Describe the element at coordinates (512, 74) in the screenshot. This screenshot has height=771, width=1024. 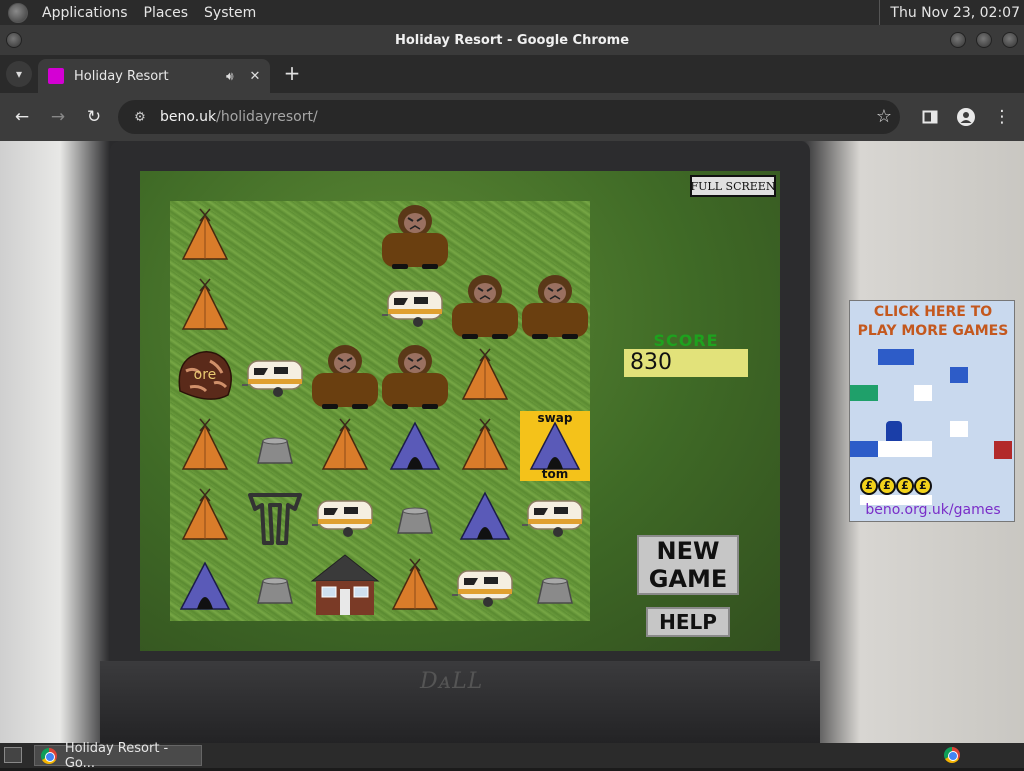
I see `tab-strip: ▾ Holiday Resort 🔊︎ ✕ +` at that location.